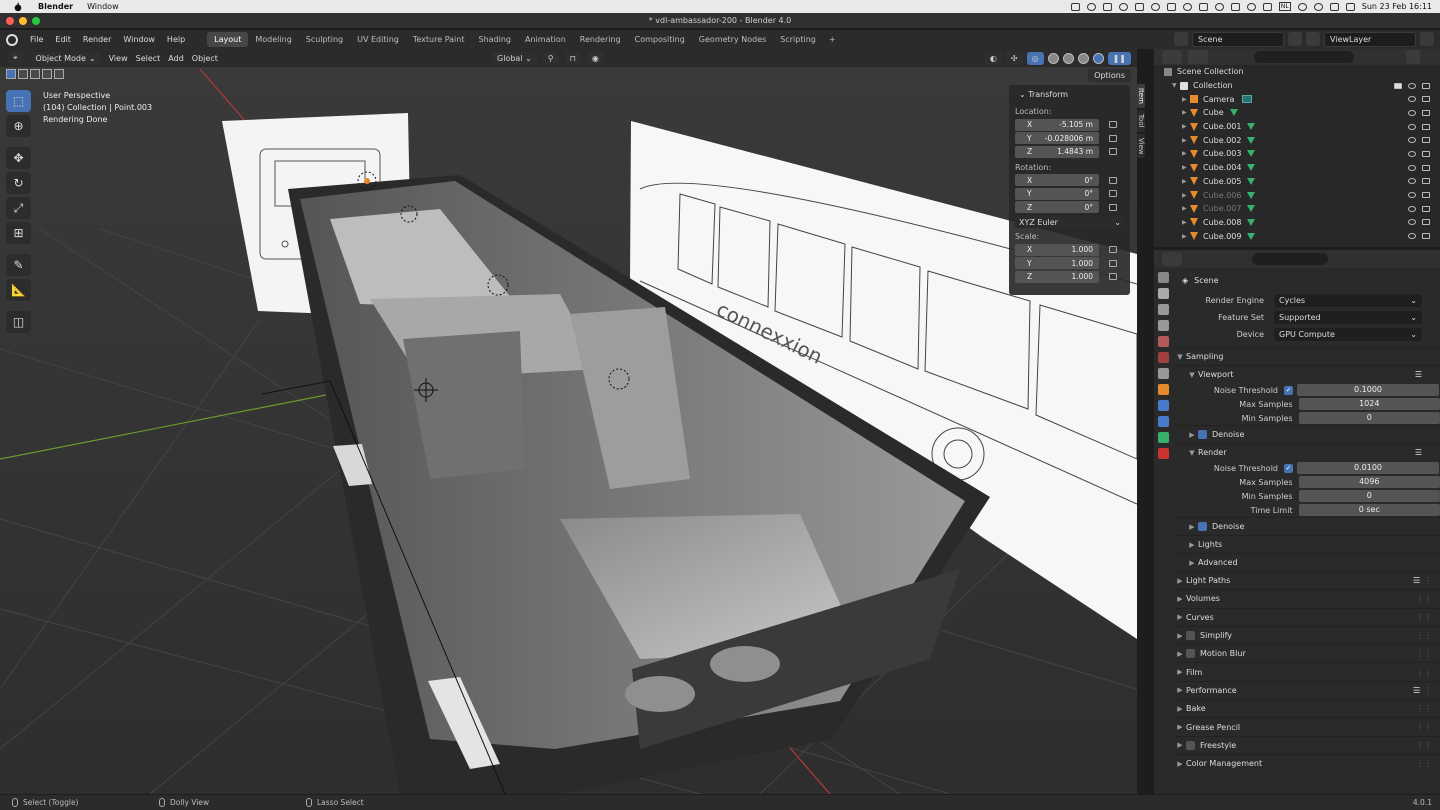  I want to click on location-x-field: X -5.105 m, so click(1057, 124).